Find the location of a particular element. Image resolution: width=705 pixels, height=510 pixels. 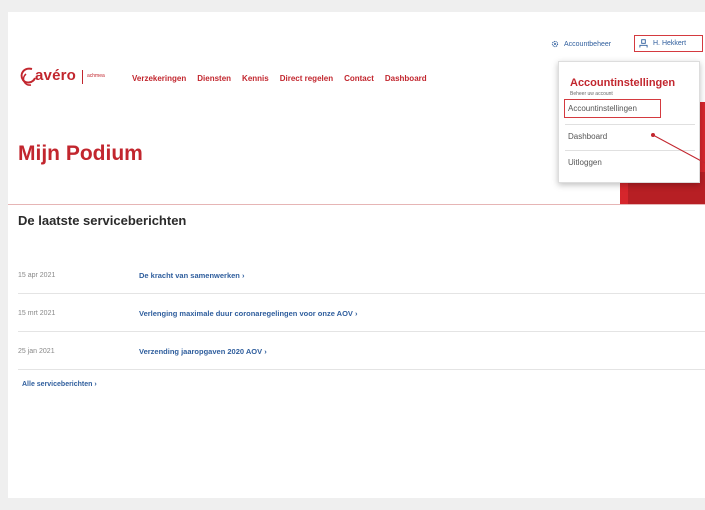

dropdown-item-uitloggen: Uitloggen is located at coordinates (585, 162).